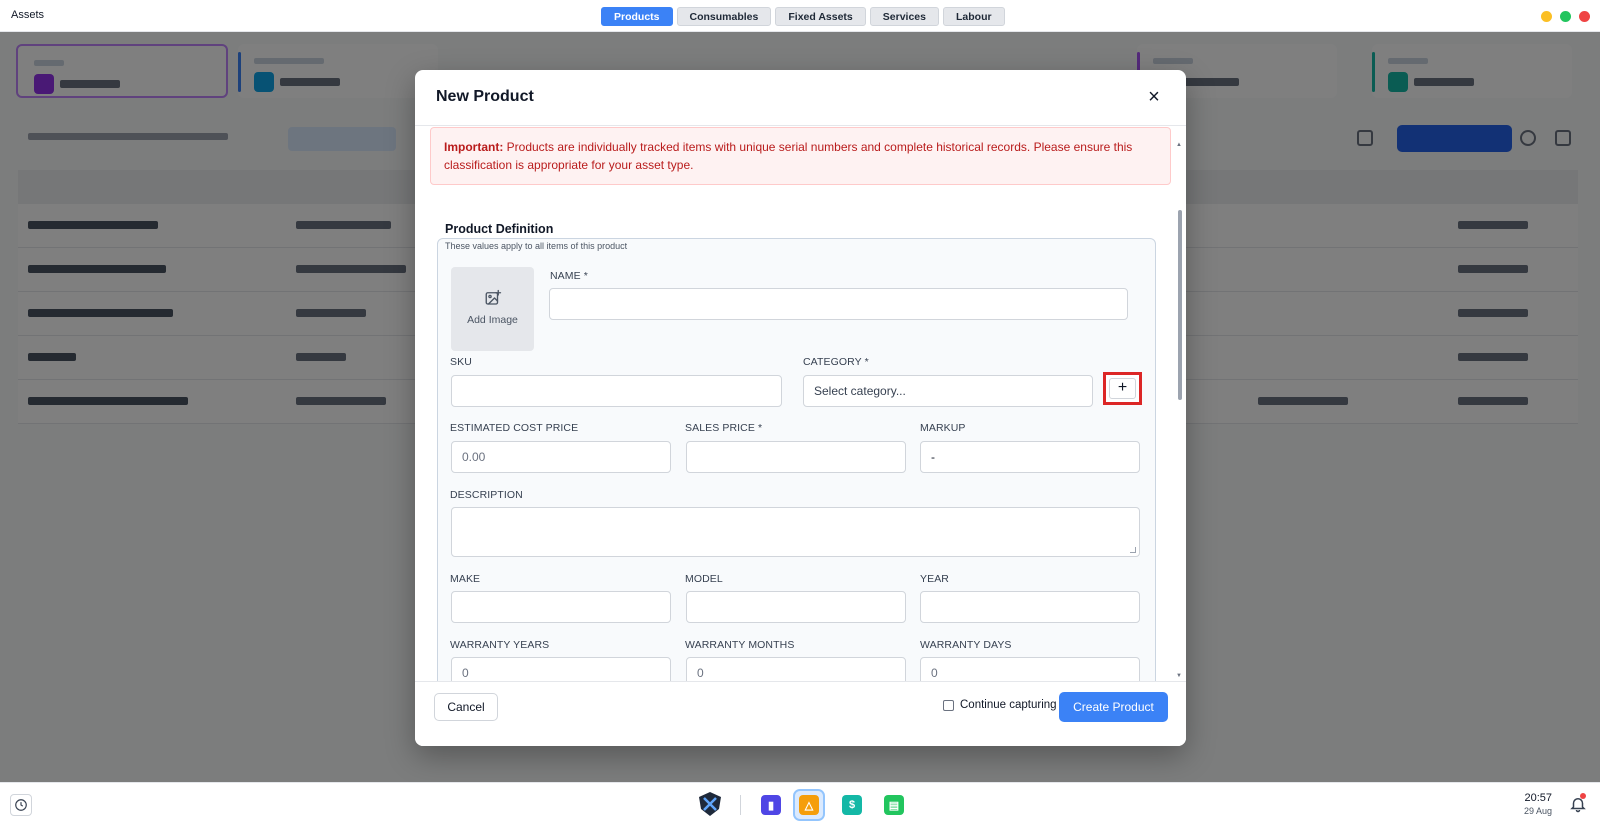  I want to click on history-clock-button, so click(21, 805).